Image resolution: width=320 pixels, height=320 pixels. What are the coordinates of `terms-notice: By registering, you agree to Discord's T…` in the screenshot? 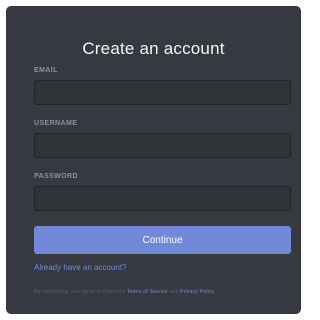 It's located at (162, 292).